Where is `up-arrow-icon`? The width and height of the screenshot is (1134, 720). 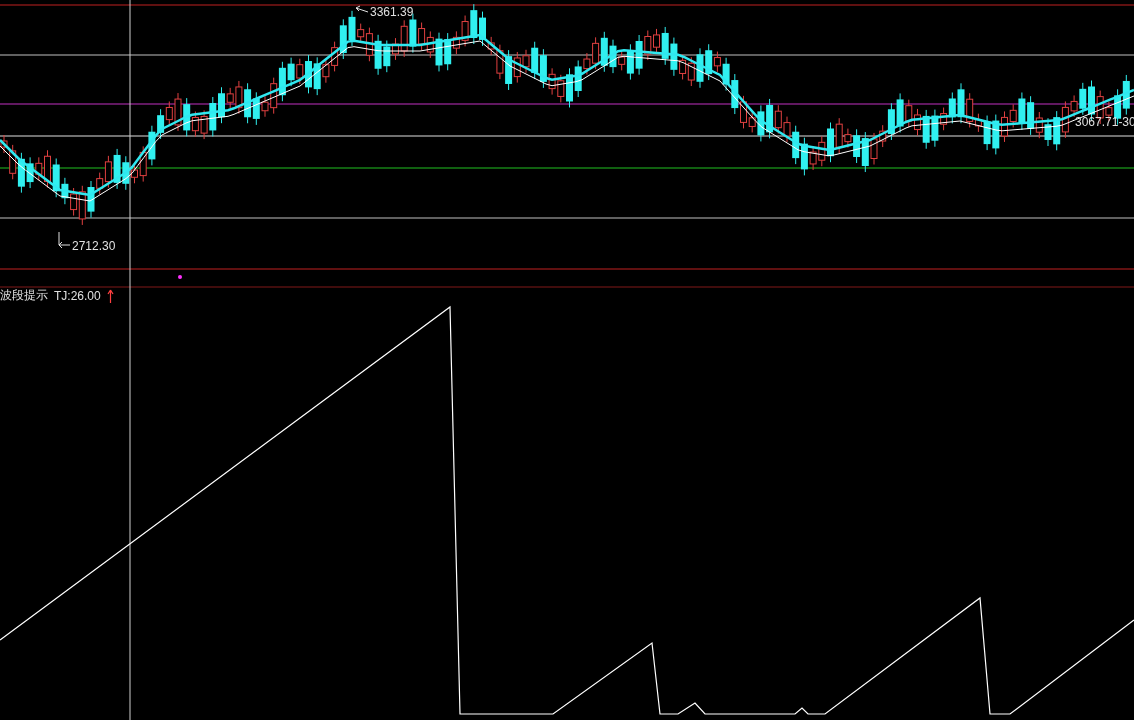
up-arrow-icon is located at coordinates (110, 295).